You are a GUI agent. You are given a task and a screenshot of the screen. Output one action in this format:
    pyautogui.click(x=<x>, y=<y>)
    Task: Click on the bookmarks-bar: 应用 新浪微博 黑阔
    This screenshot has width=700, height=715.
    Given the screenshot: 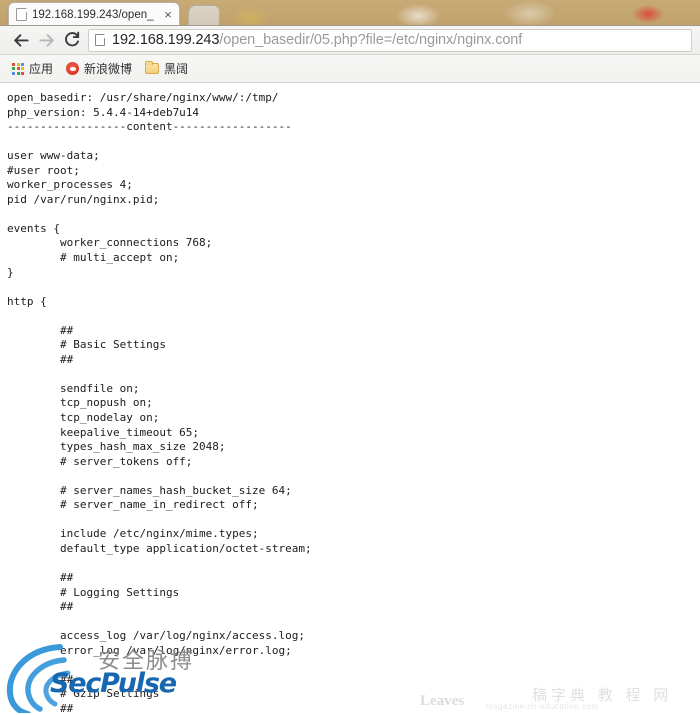 What is the action you would take?
    pyautogui.click(x=350, y=69)
    